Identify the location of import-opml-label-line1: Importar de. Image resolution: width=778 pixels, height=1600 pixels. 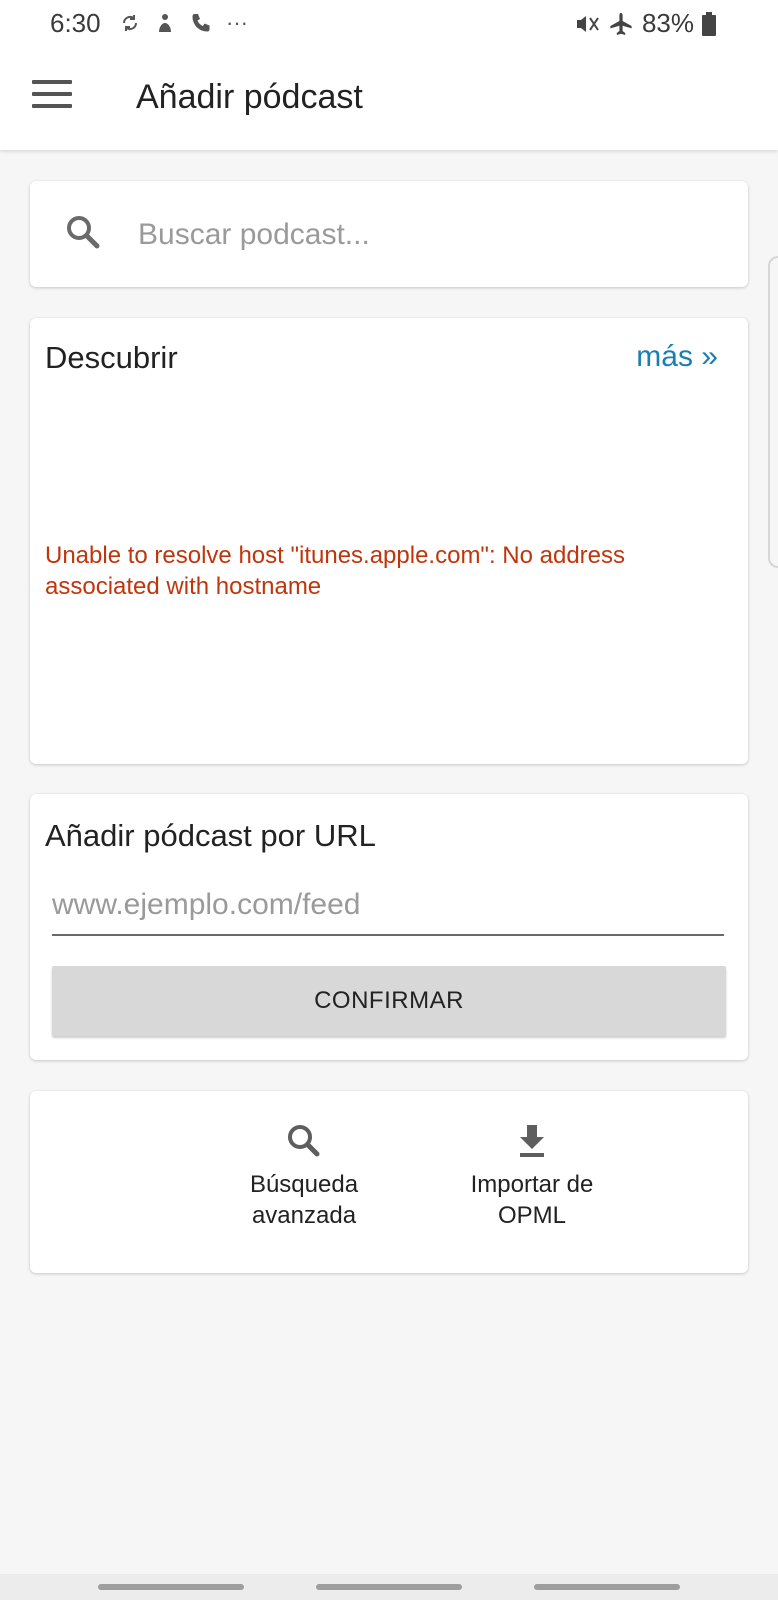
(532, 1184).